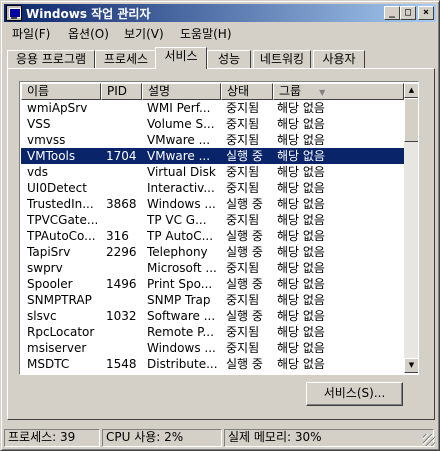  Describe the element at coordinates (57, 108) in the screenshot. I see `cell-name: wmiApSrv` at that location.